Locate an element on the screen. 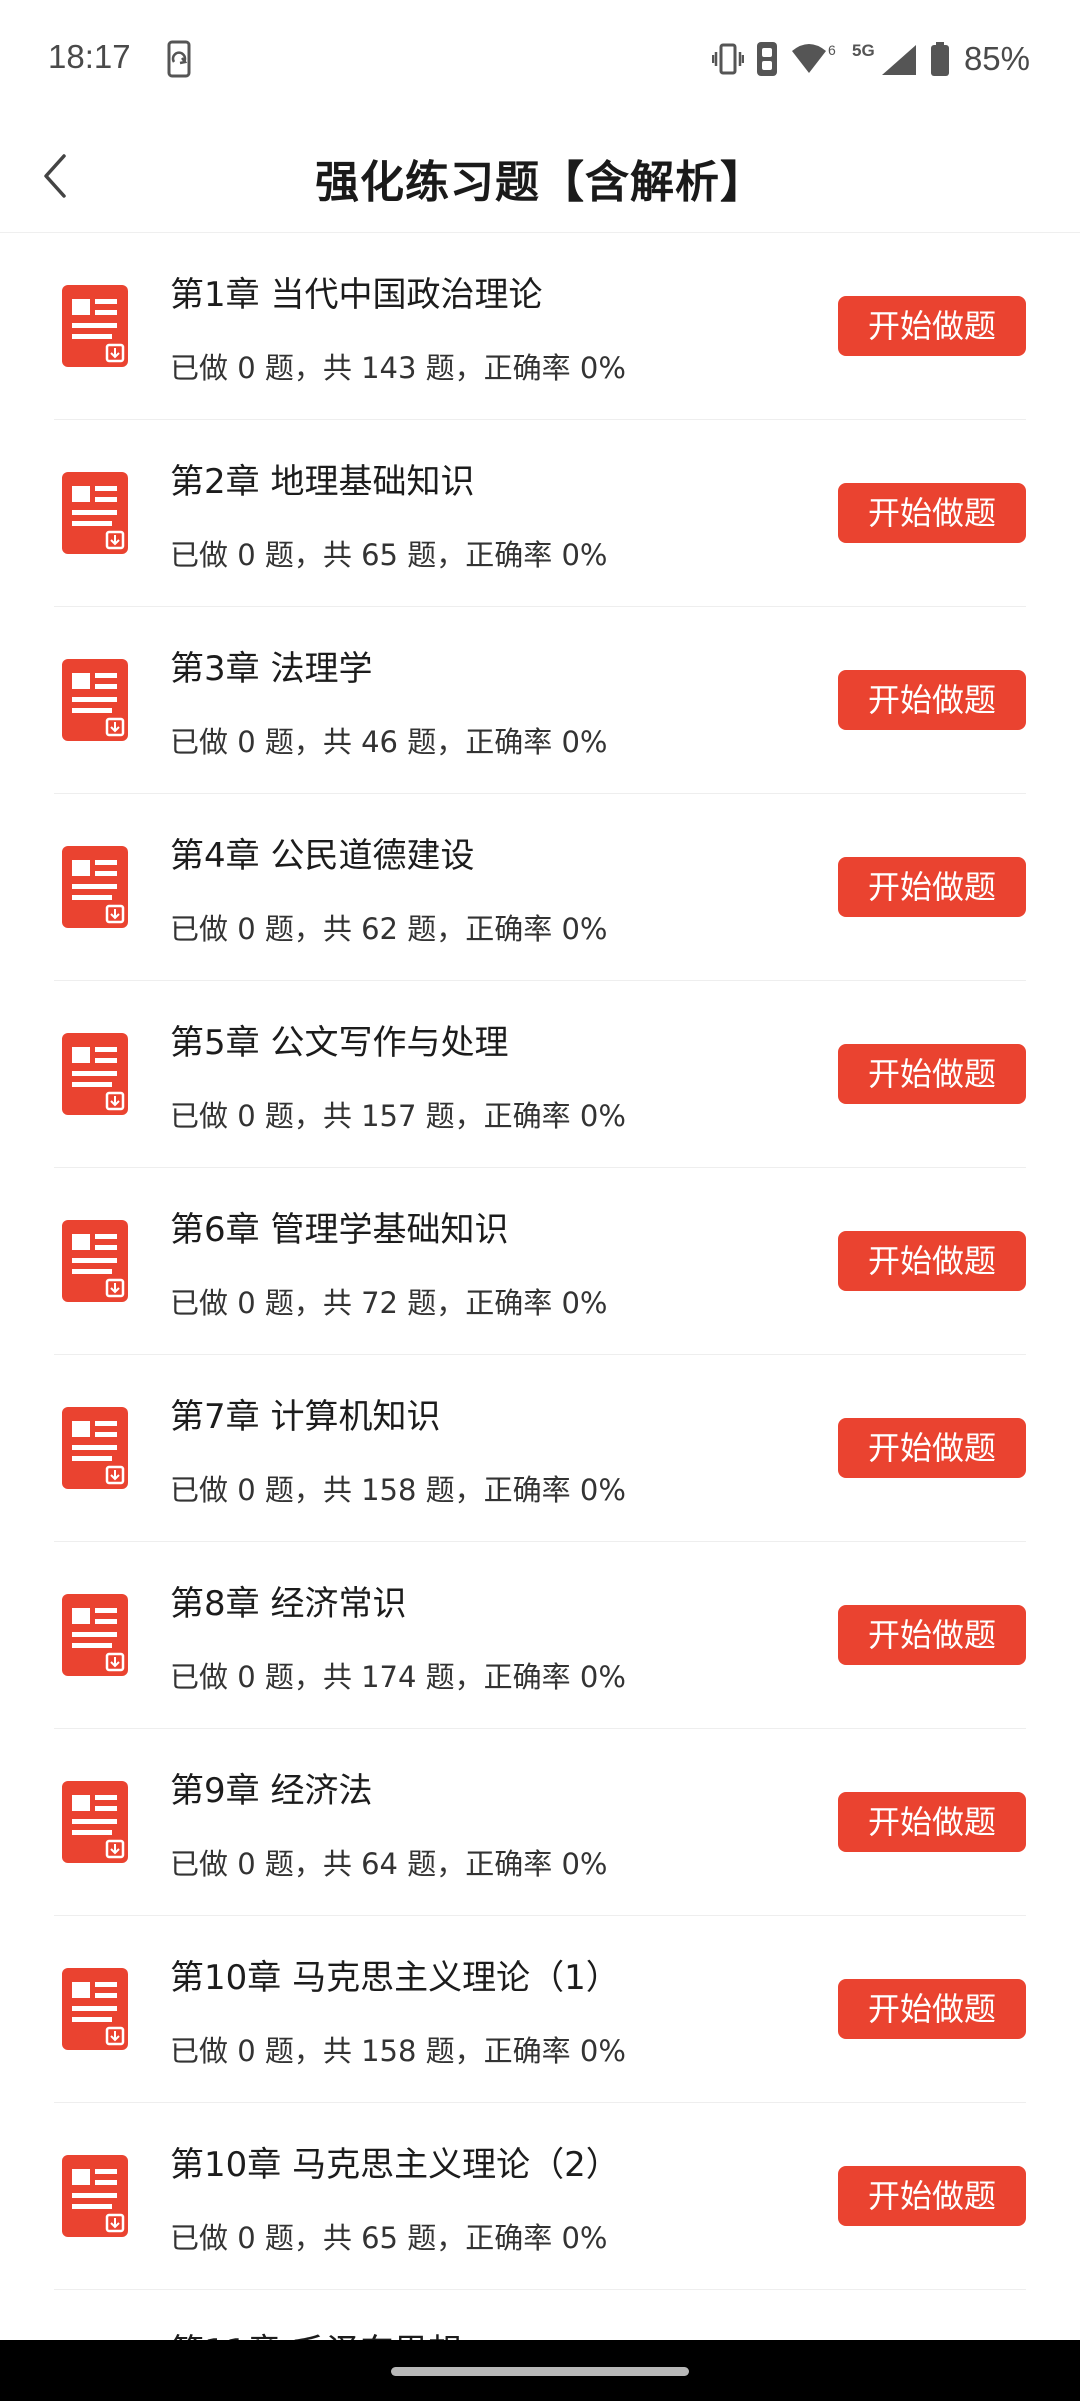 Image resolution: width=1080 pixels, height=2401 pixels. chapter-stats: 已做 0 题，共 143 题，正确率 0% is located at coordinates (398, 368).